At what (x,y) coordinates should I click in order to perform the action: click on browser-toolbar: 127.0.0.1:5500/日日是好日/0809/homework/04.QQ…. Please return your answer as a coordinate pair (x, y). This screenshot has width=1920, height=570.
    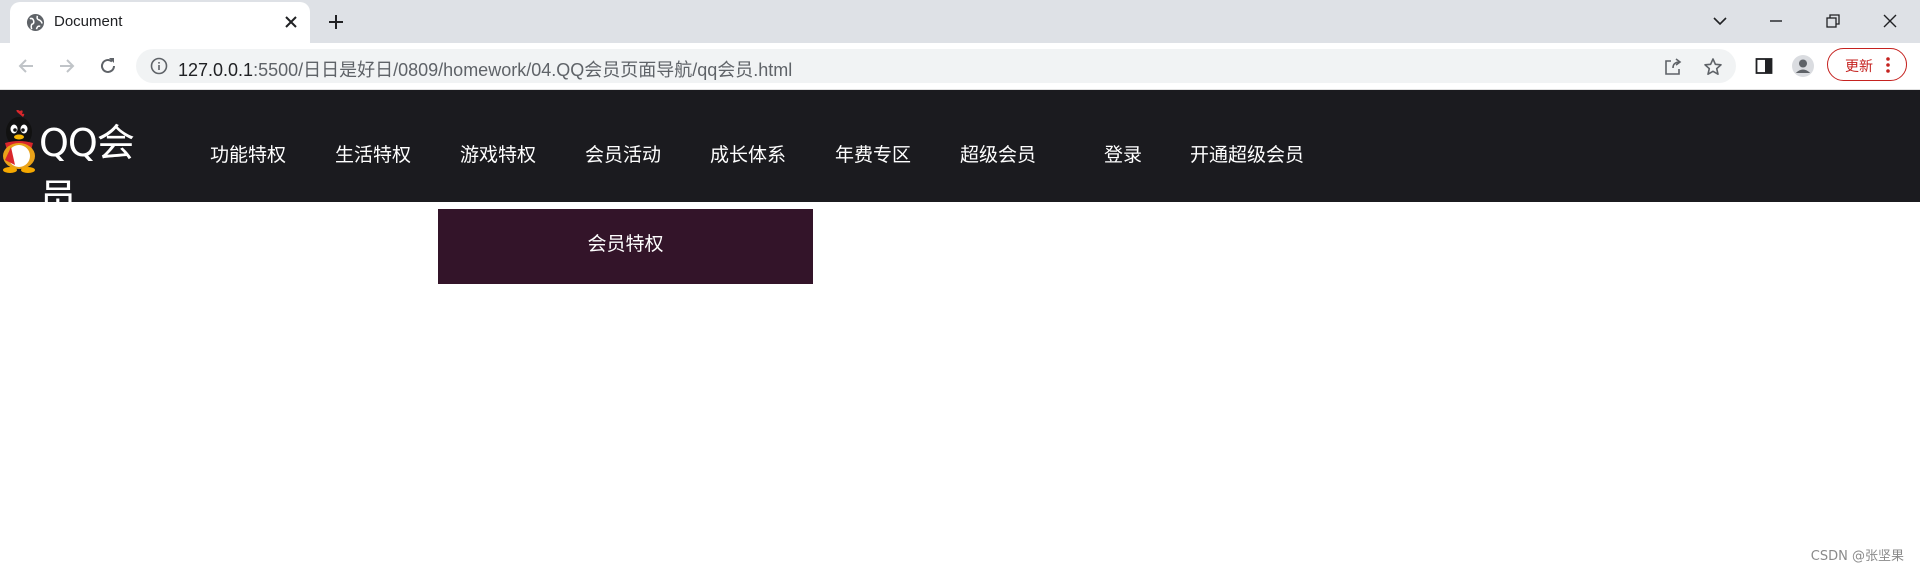
    Looking at the image, I should click on (960, 66).